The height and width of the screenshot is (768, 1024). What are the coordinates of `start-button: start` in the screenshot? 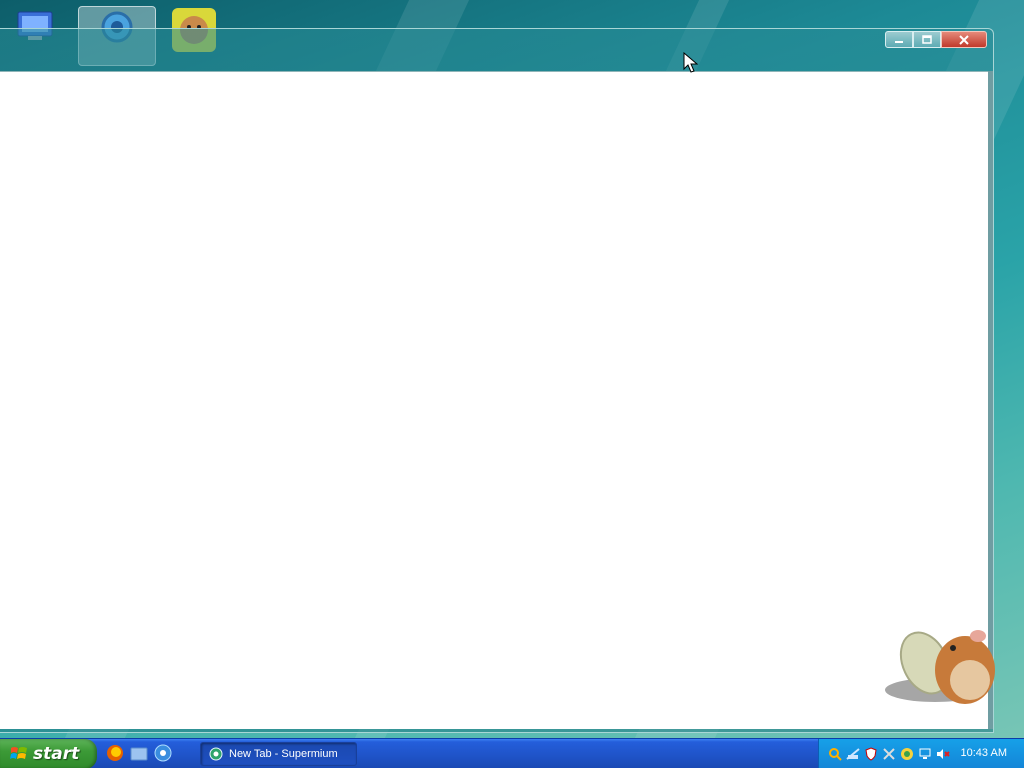 It's located at (48, 753).